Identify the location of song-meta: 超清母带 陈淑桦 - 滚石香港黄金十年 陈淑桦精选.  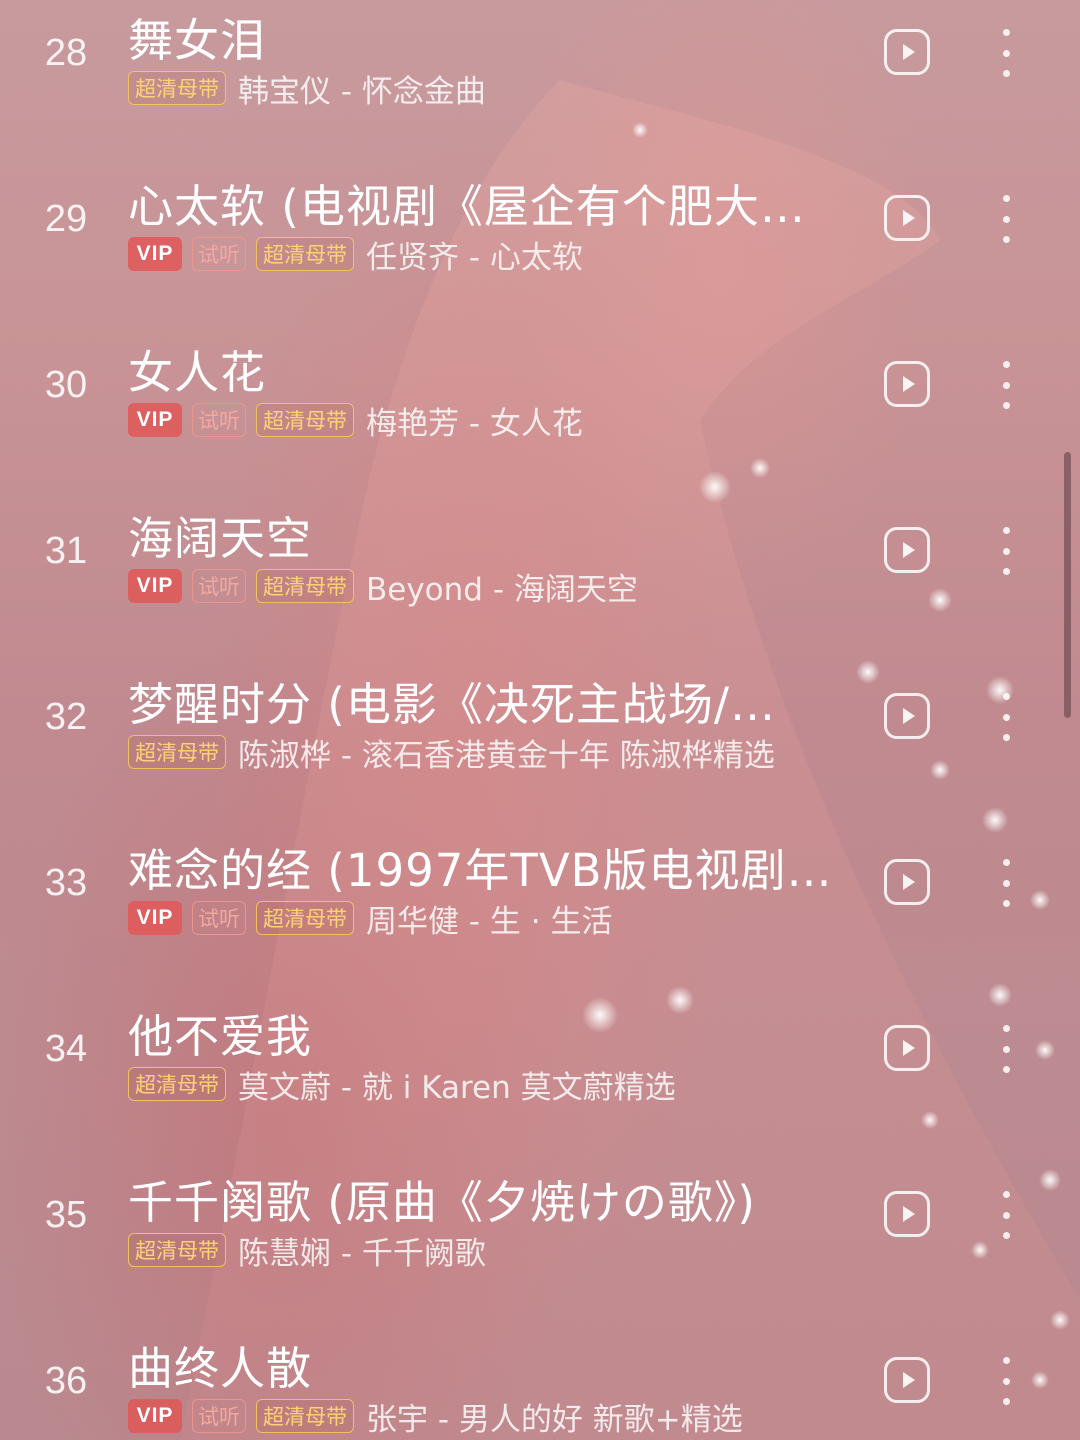
(451, 753).